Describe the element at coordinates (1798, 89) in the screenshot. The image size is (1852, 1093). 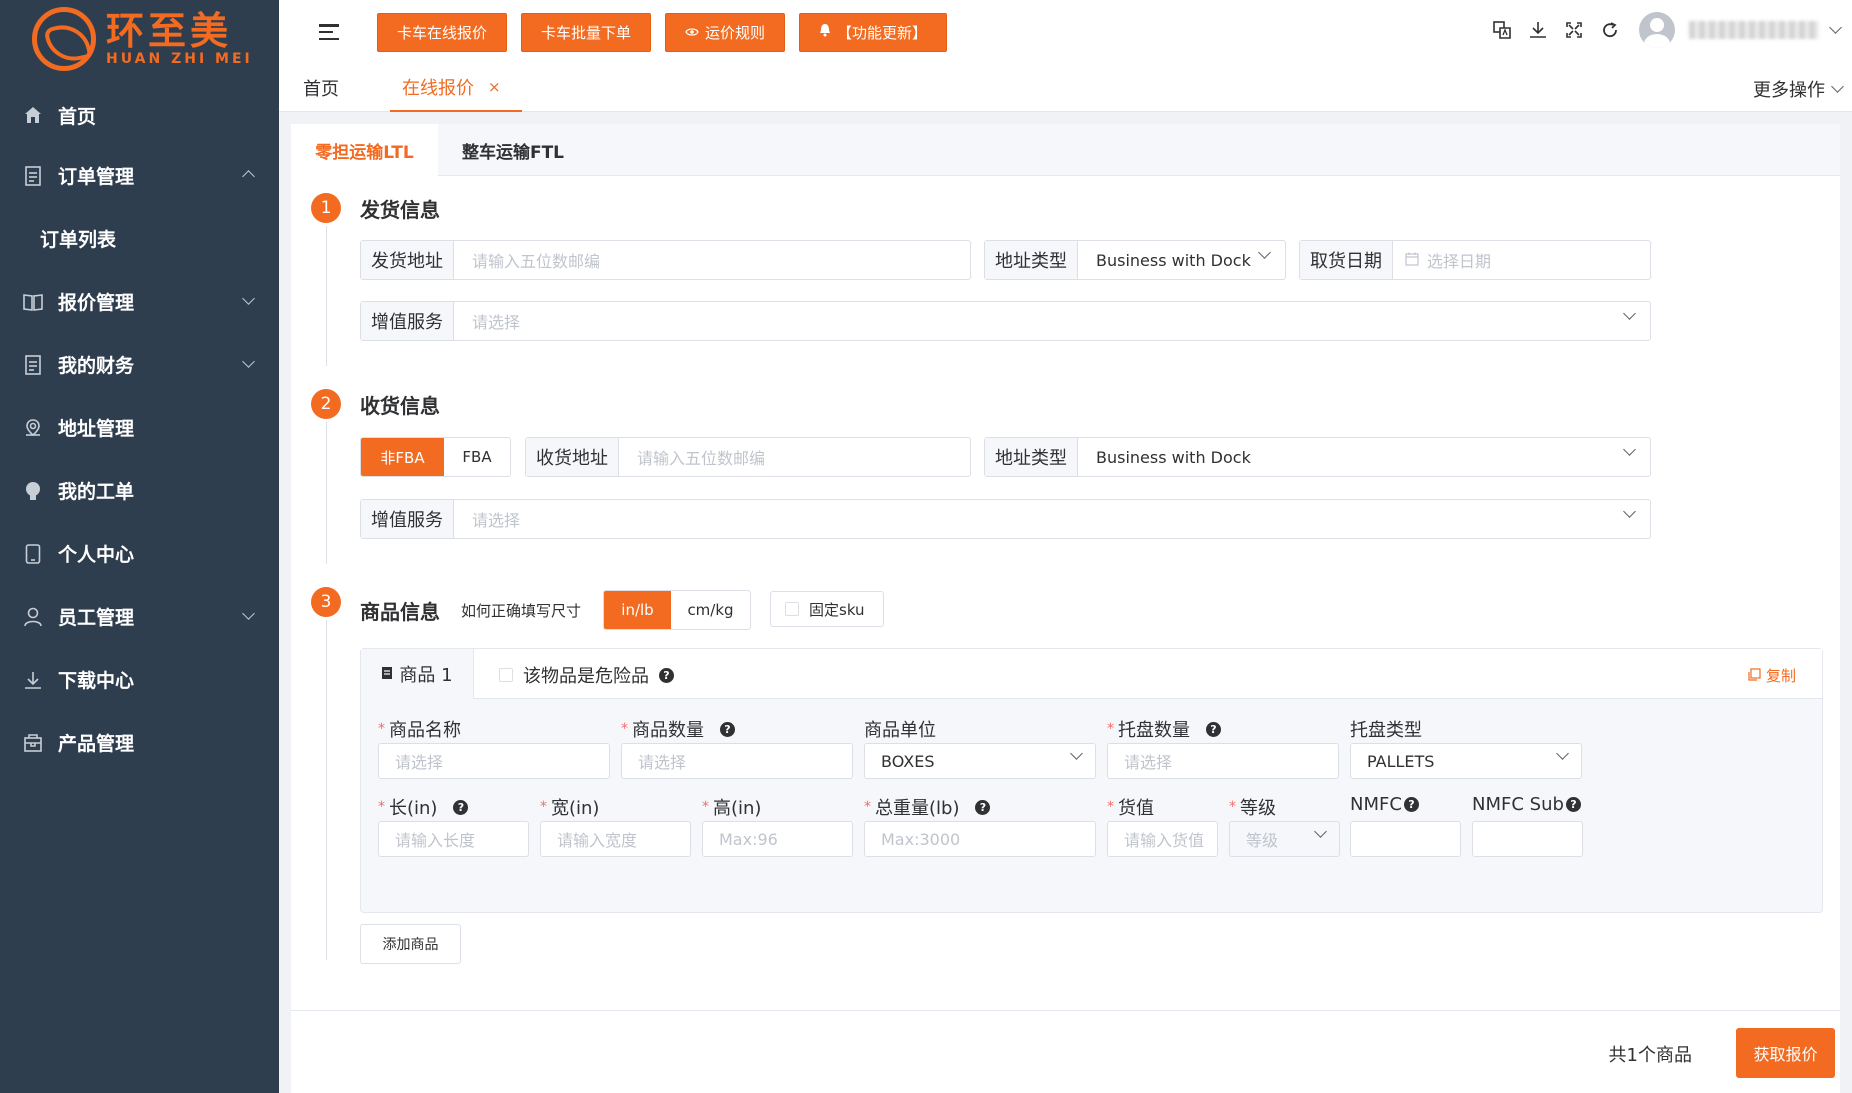
I see `more-actions-dropdown: 更多操作` at that location.